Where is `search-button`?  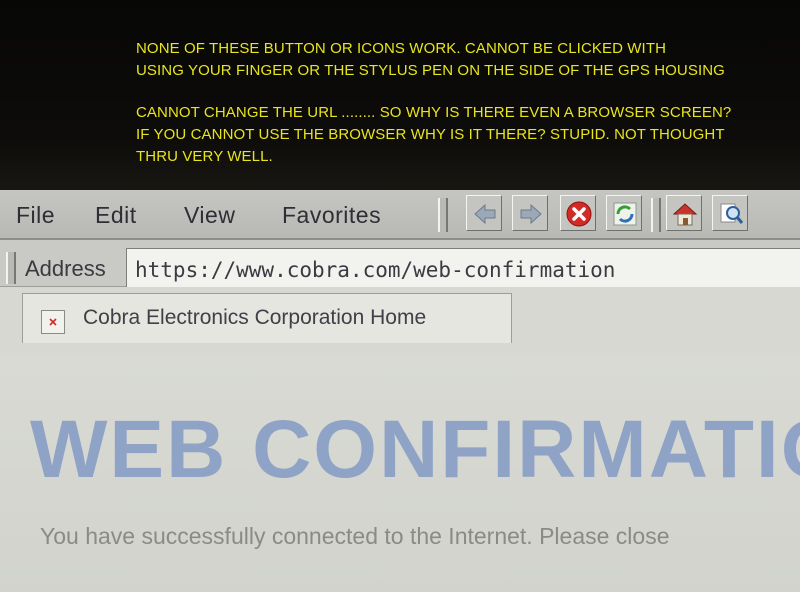 search-button is located at coordinates (730, 213).